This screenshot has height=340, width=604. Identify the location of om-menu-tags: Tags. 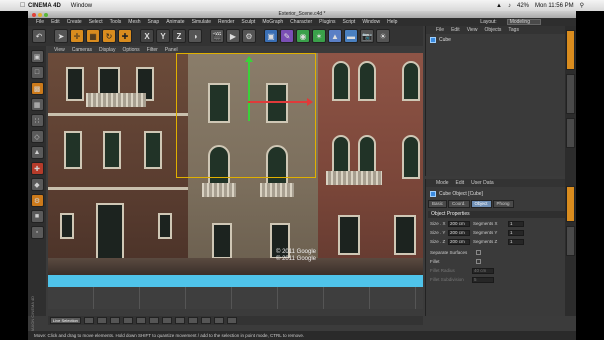
(513, 30).